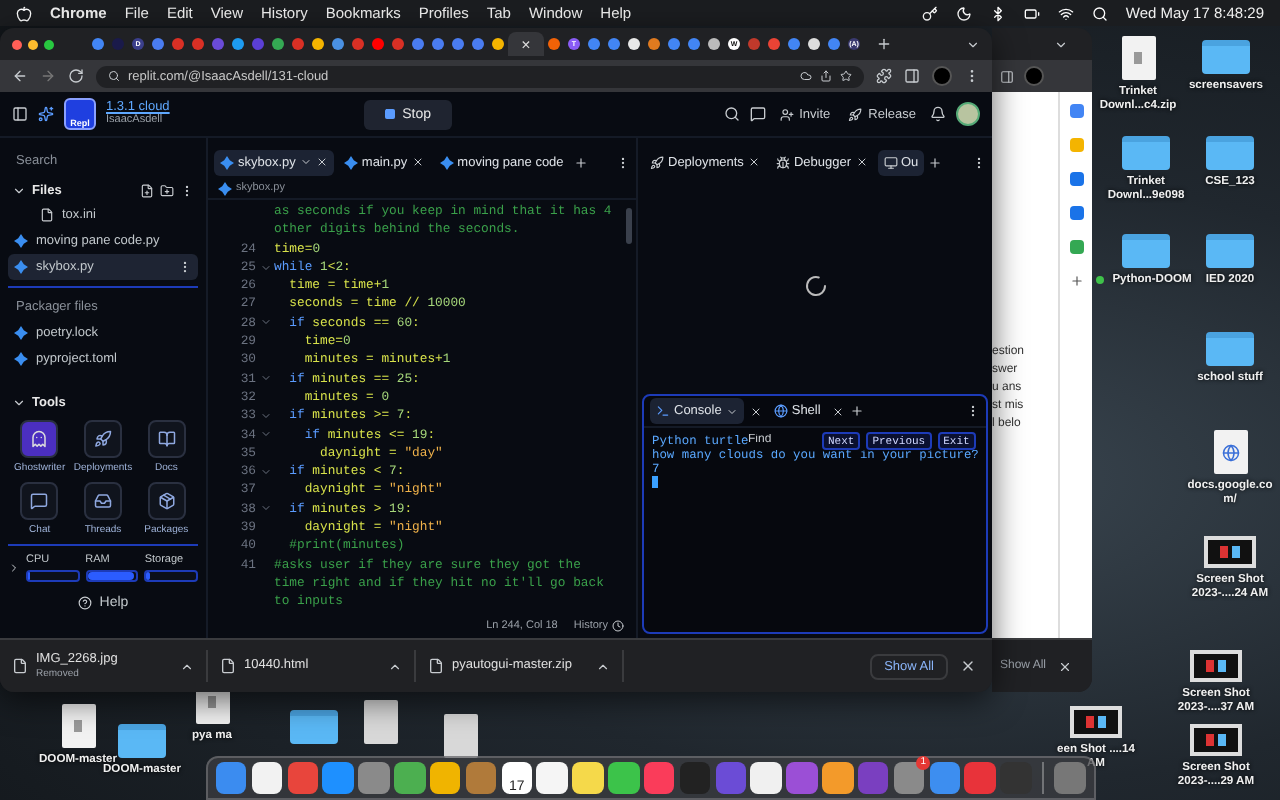 Image resolution: width=1280 pixels, height=800 pixels. I want to click on battery-icon, so click(1031, 13).